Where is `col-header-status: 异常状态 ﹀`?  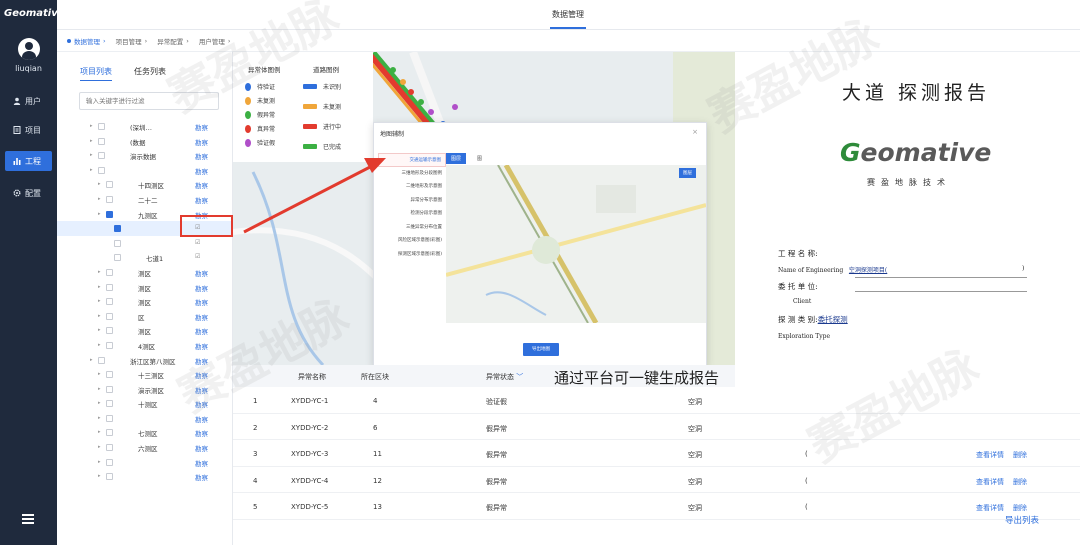
col-header-status: 异常状态 ﹀ is located at coordinates (504, 377).